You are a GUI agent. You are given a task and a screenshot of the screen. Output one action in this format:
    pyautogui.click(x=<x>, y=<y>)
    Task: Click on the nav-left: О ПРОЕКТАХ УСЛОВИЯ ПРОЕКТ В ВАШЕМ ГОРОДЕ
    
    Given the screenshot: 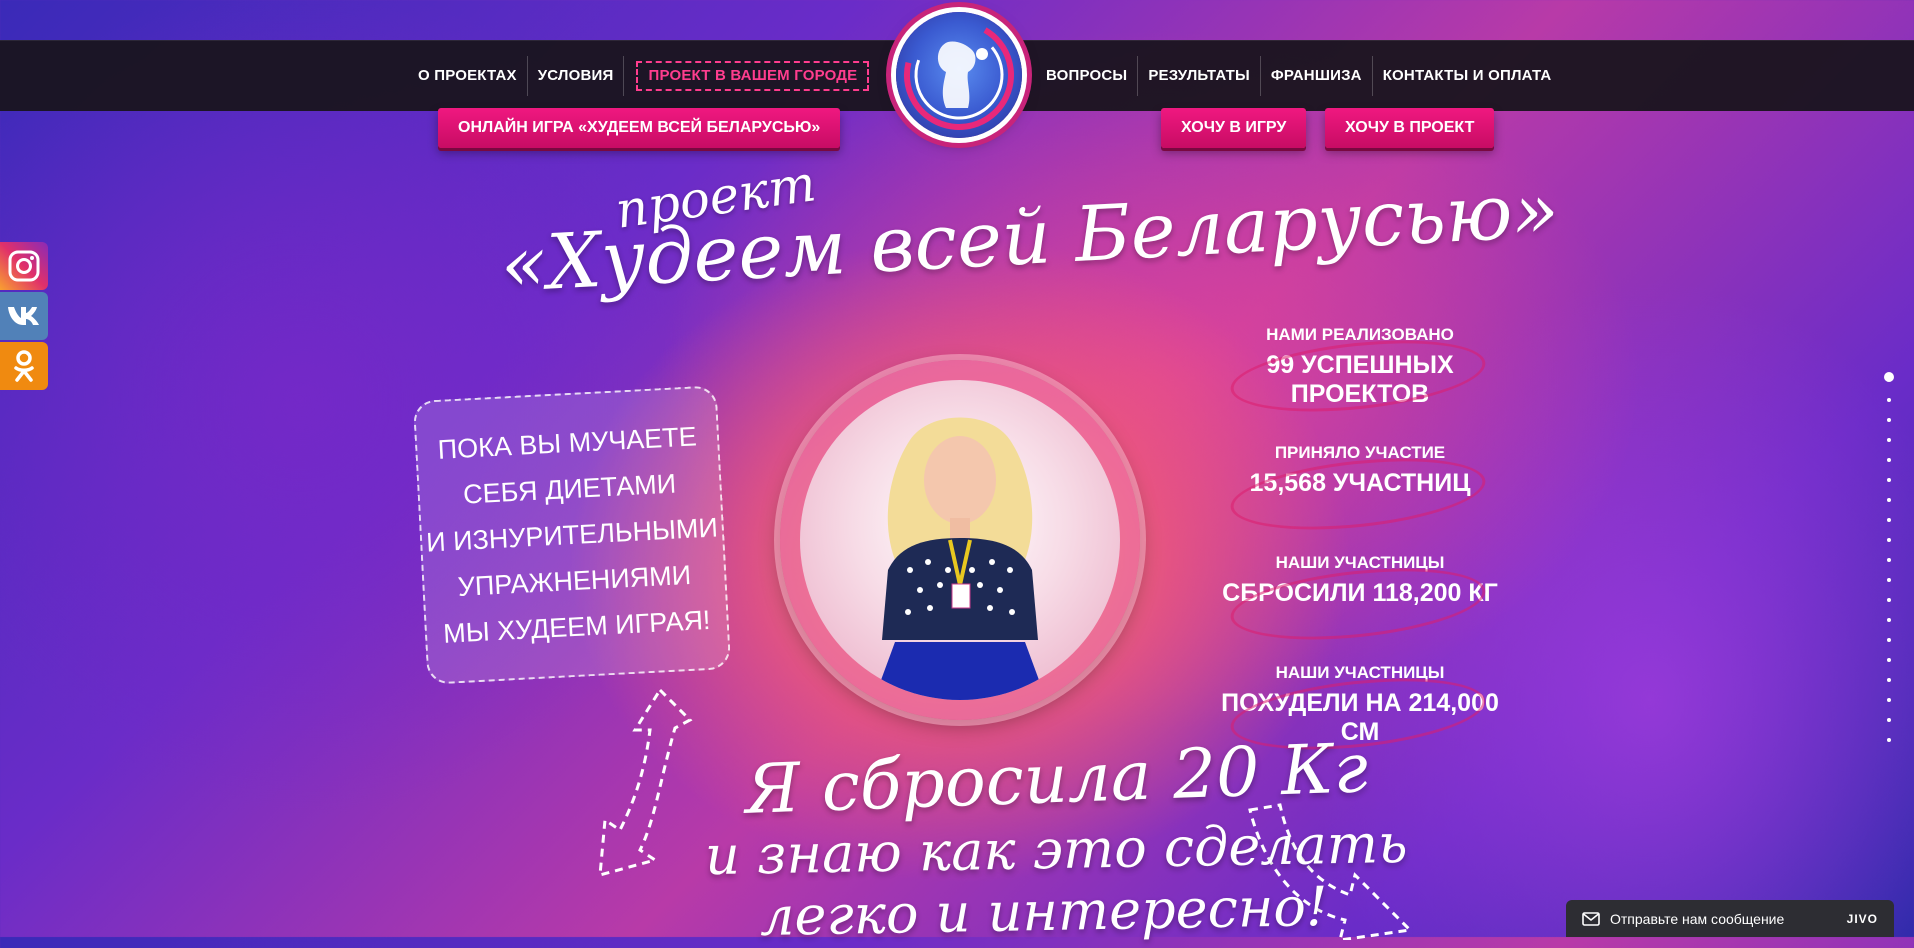 What is the action you would take?
    pyautogui.click(x=639, y=76)
    